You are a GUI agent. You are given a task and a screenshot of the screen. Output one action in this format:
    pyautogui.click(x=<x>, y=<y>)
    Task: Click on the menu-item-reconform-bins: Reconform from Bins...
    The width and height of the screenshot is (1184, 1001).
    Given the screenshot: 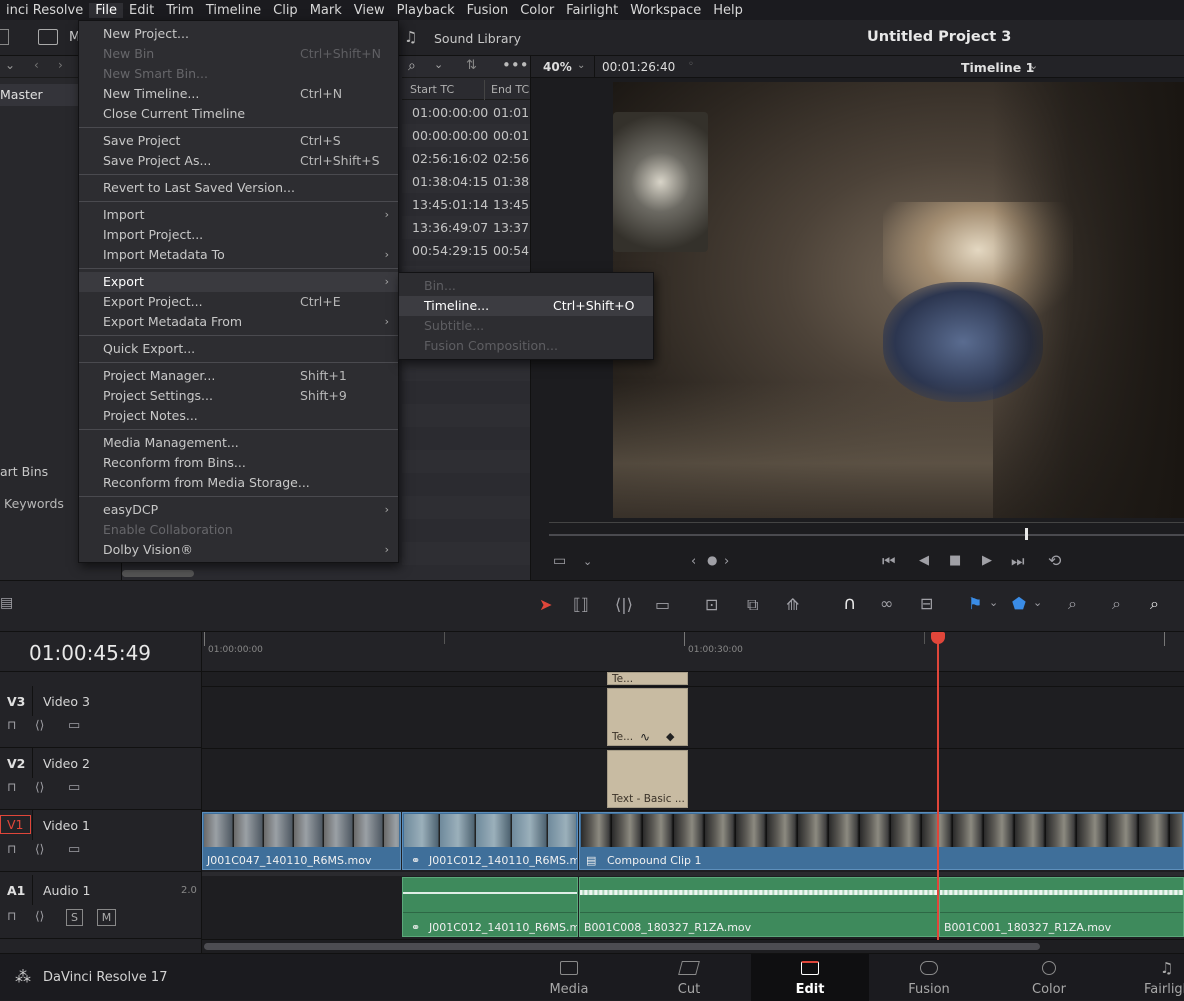 What is the action you would take?
    pyautogui.click(x=238, y=463)
    